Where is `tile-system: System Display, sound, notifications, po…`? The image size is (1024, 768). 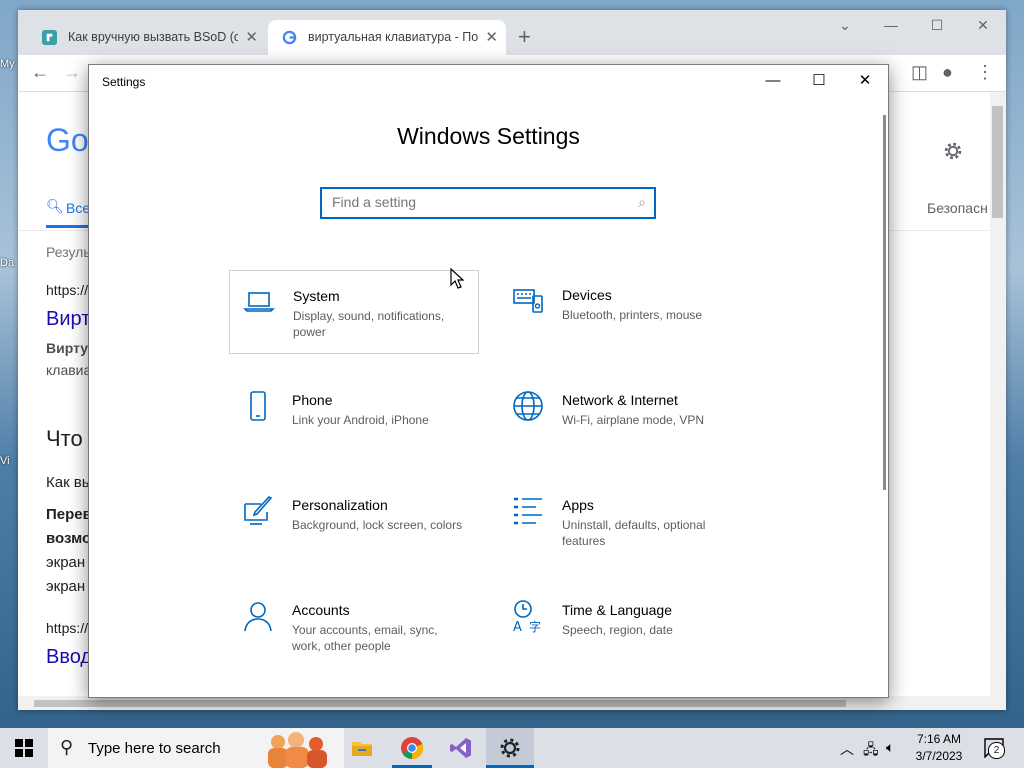
tile-system: System Display, sound, notifications, po… is located at coordinates (354, 312).